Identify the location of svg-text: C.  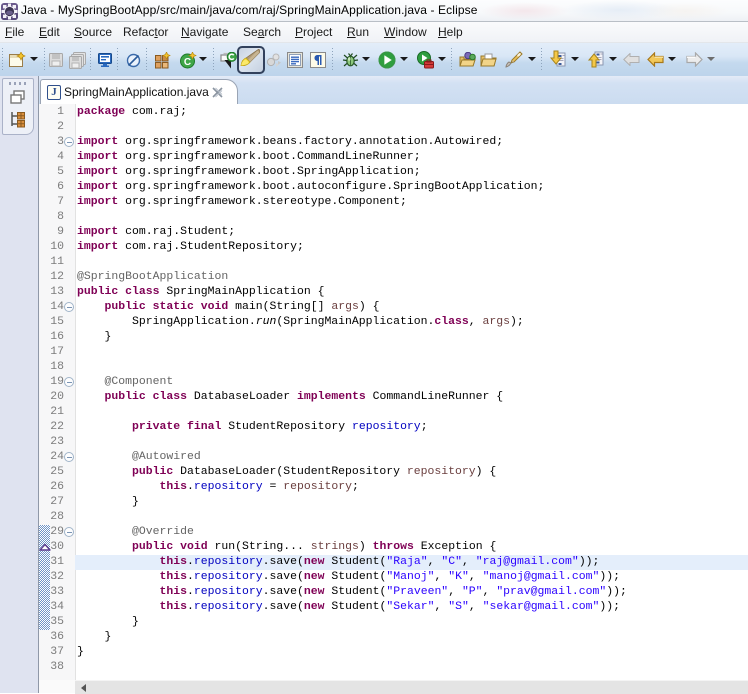
(187, 62).